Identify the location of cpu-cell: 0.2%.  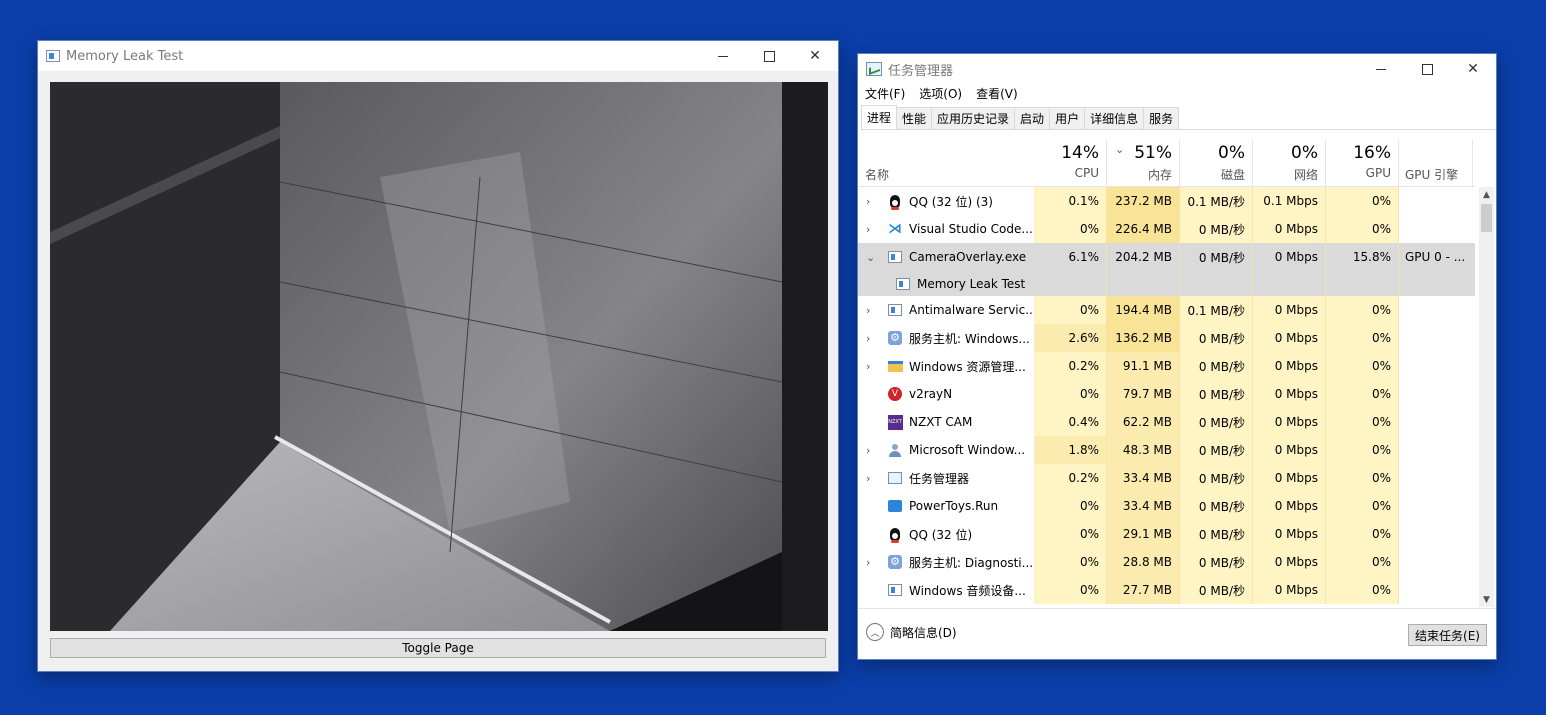
(1070, 478).